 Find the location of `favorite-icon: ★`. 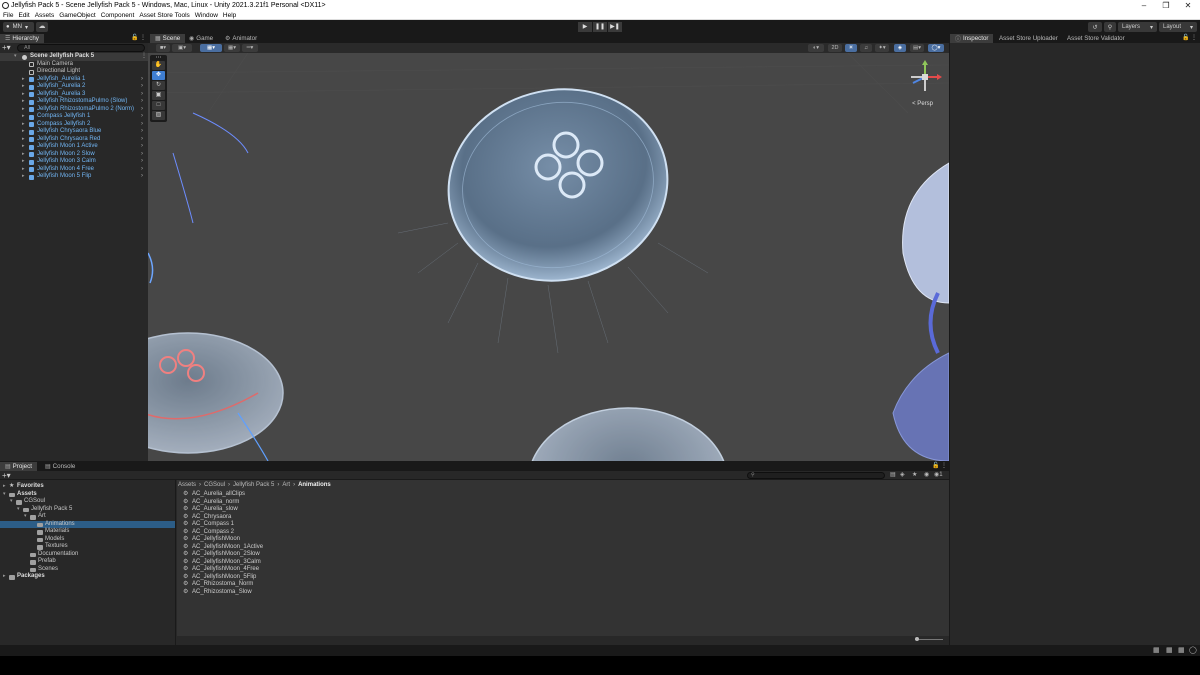

favorite-icon: ★ is located at coordinates (914, 475).